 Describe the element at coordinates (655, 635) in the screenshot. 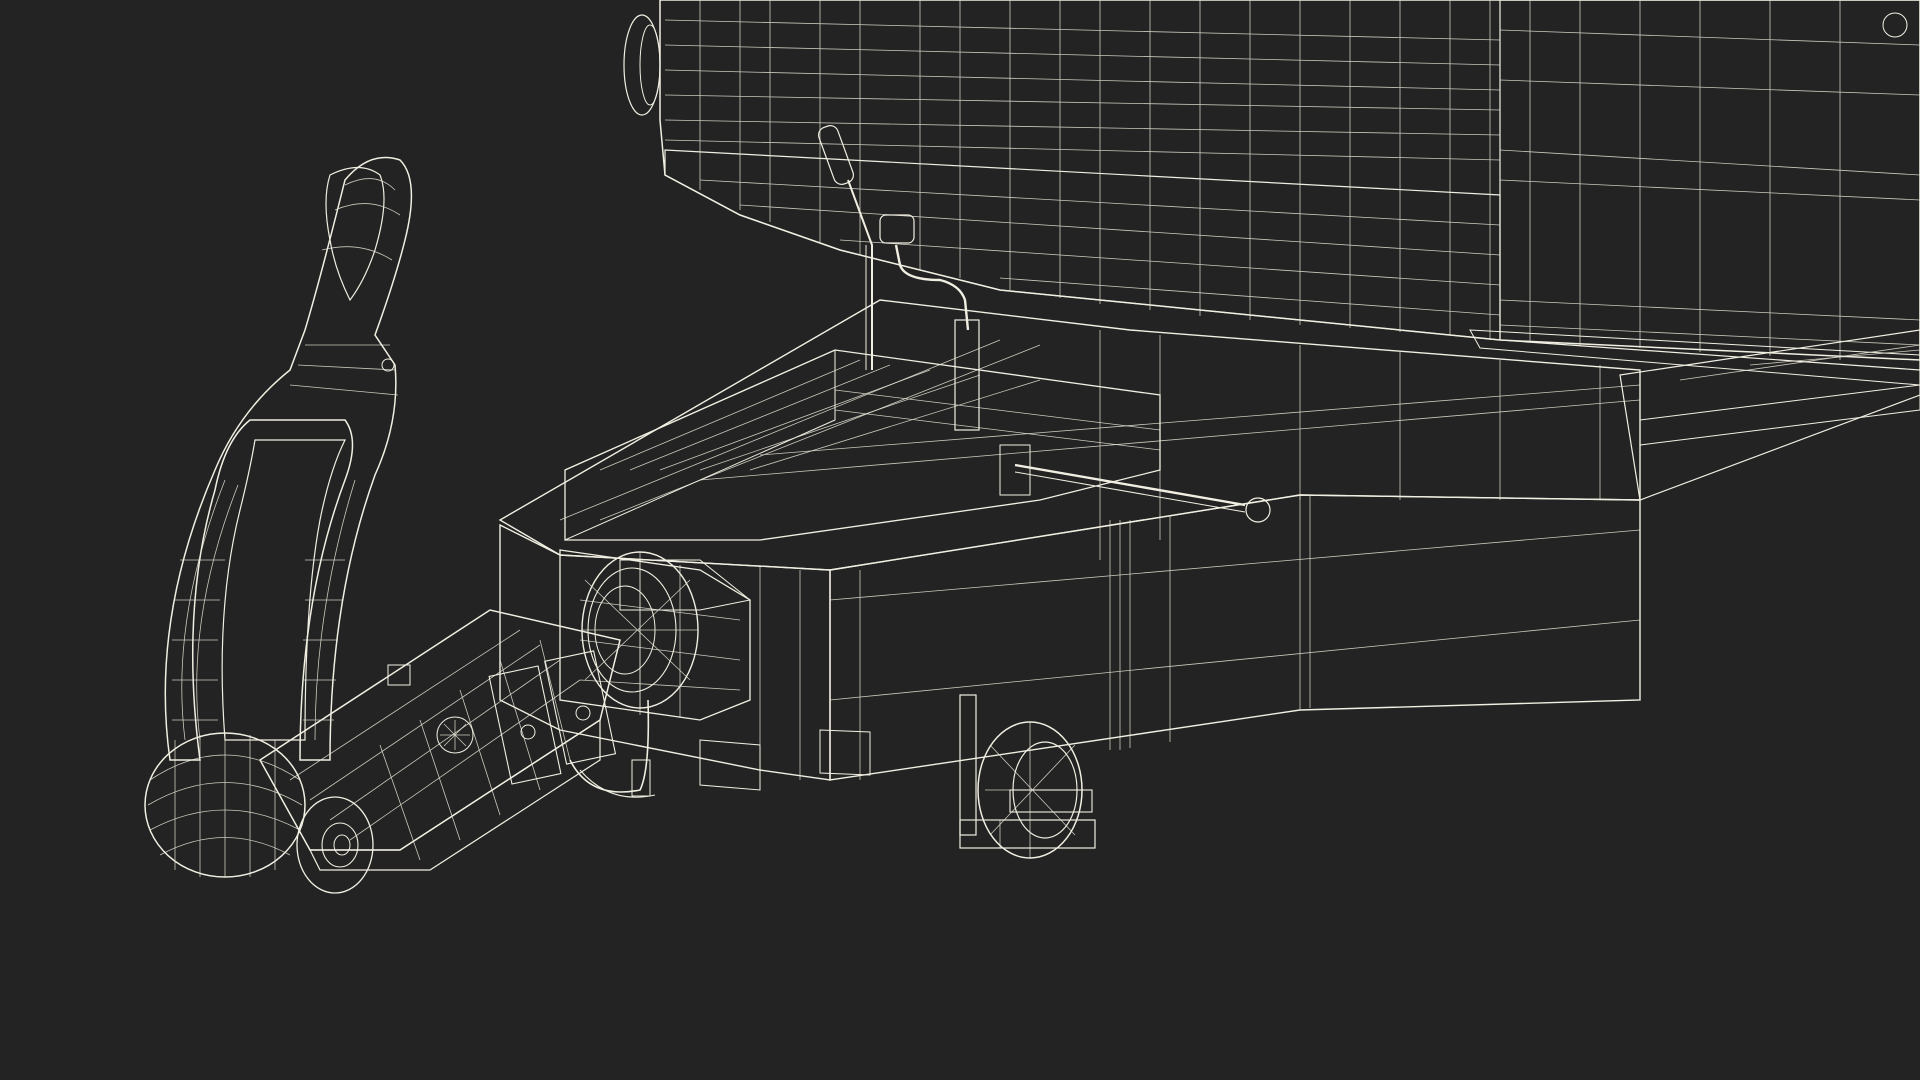

I see `coupling-housing` at that location.